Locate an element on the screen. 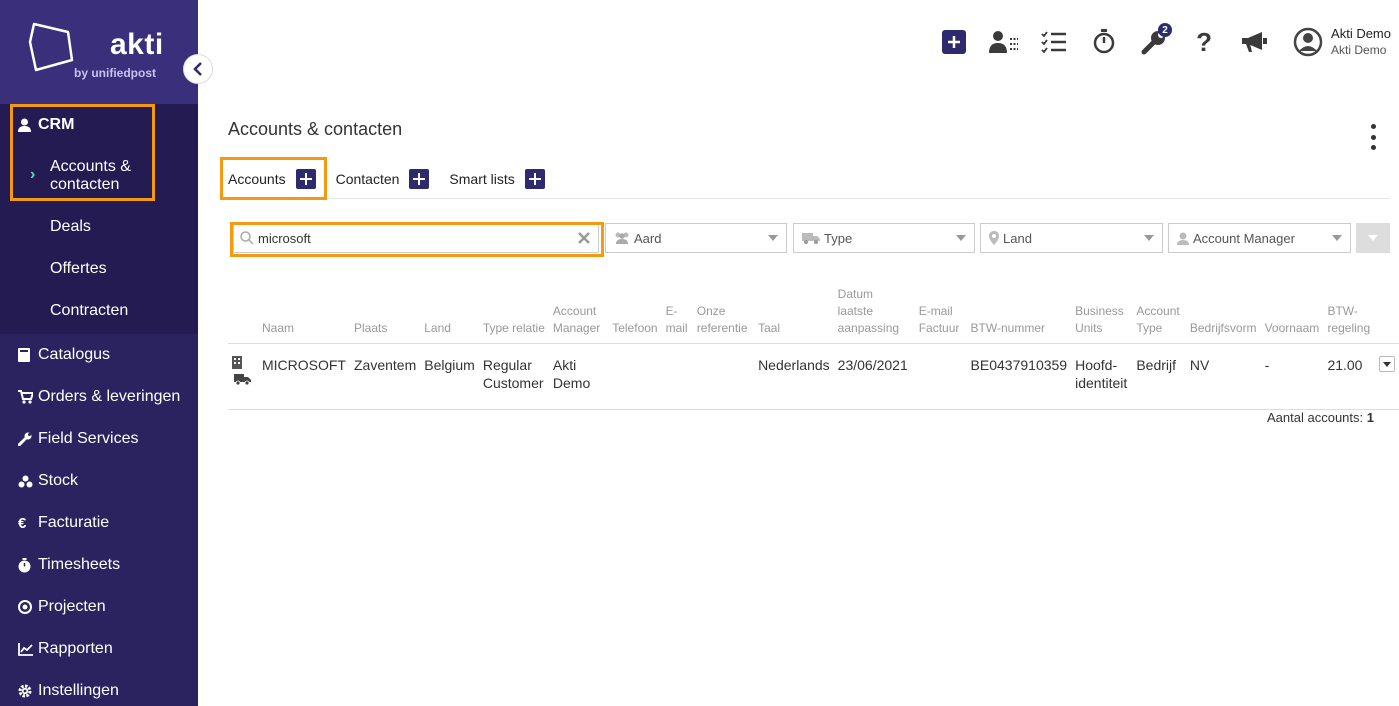  help-button: ? is located at coordinates (1204, 42).